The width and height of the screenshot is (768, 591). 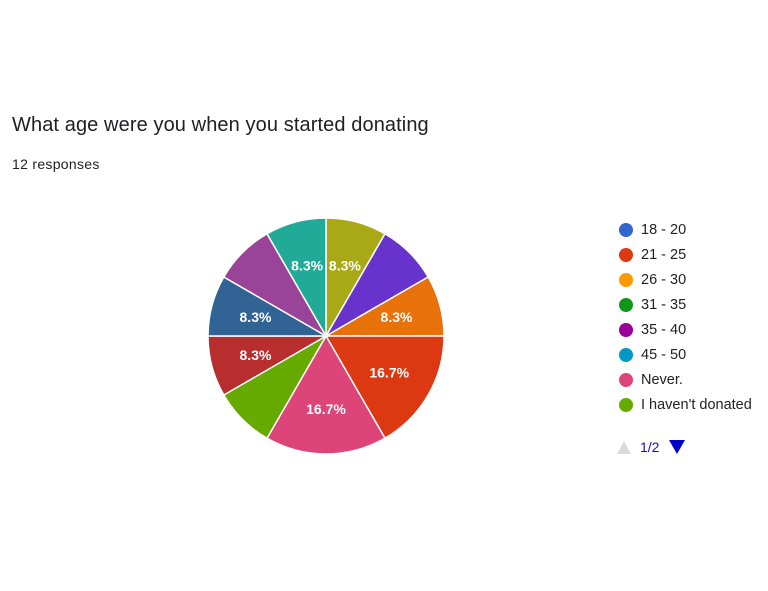 I want to click on legend-label: 45 - 50, so click(x=664, y=354).